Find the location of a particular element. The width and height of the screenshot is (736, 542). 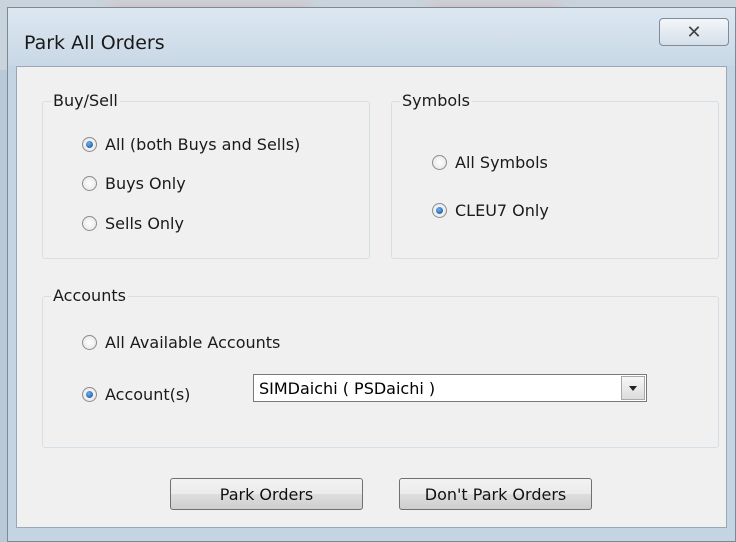

radio-label: All Symbols is located at coordinates (501, 162).